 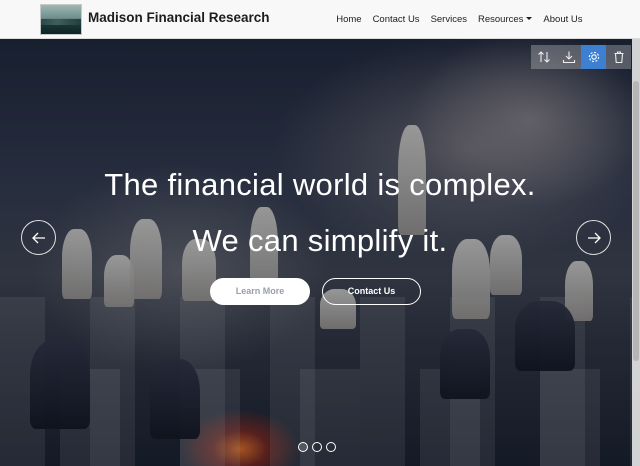 I want to click on nav-item-resources: Resources, so click(x=505, y=19).